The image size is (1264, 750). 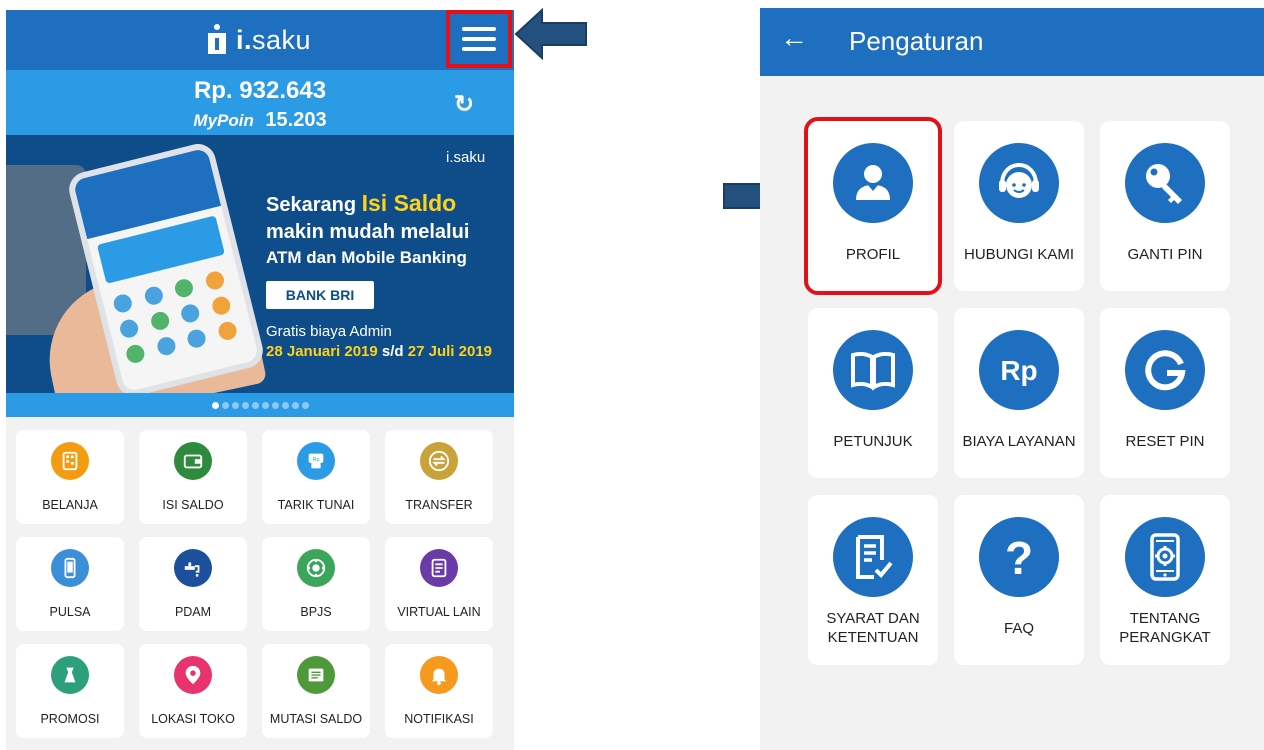 I want to click on rupiah-icon: Rp, so click(x=1019, y=370).